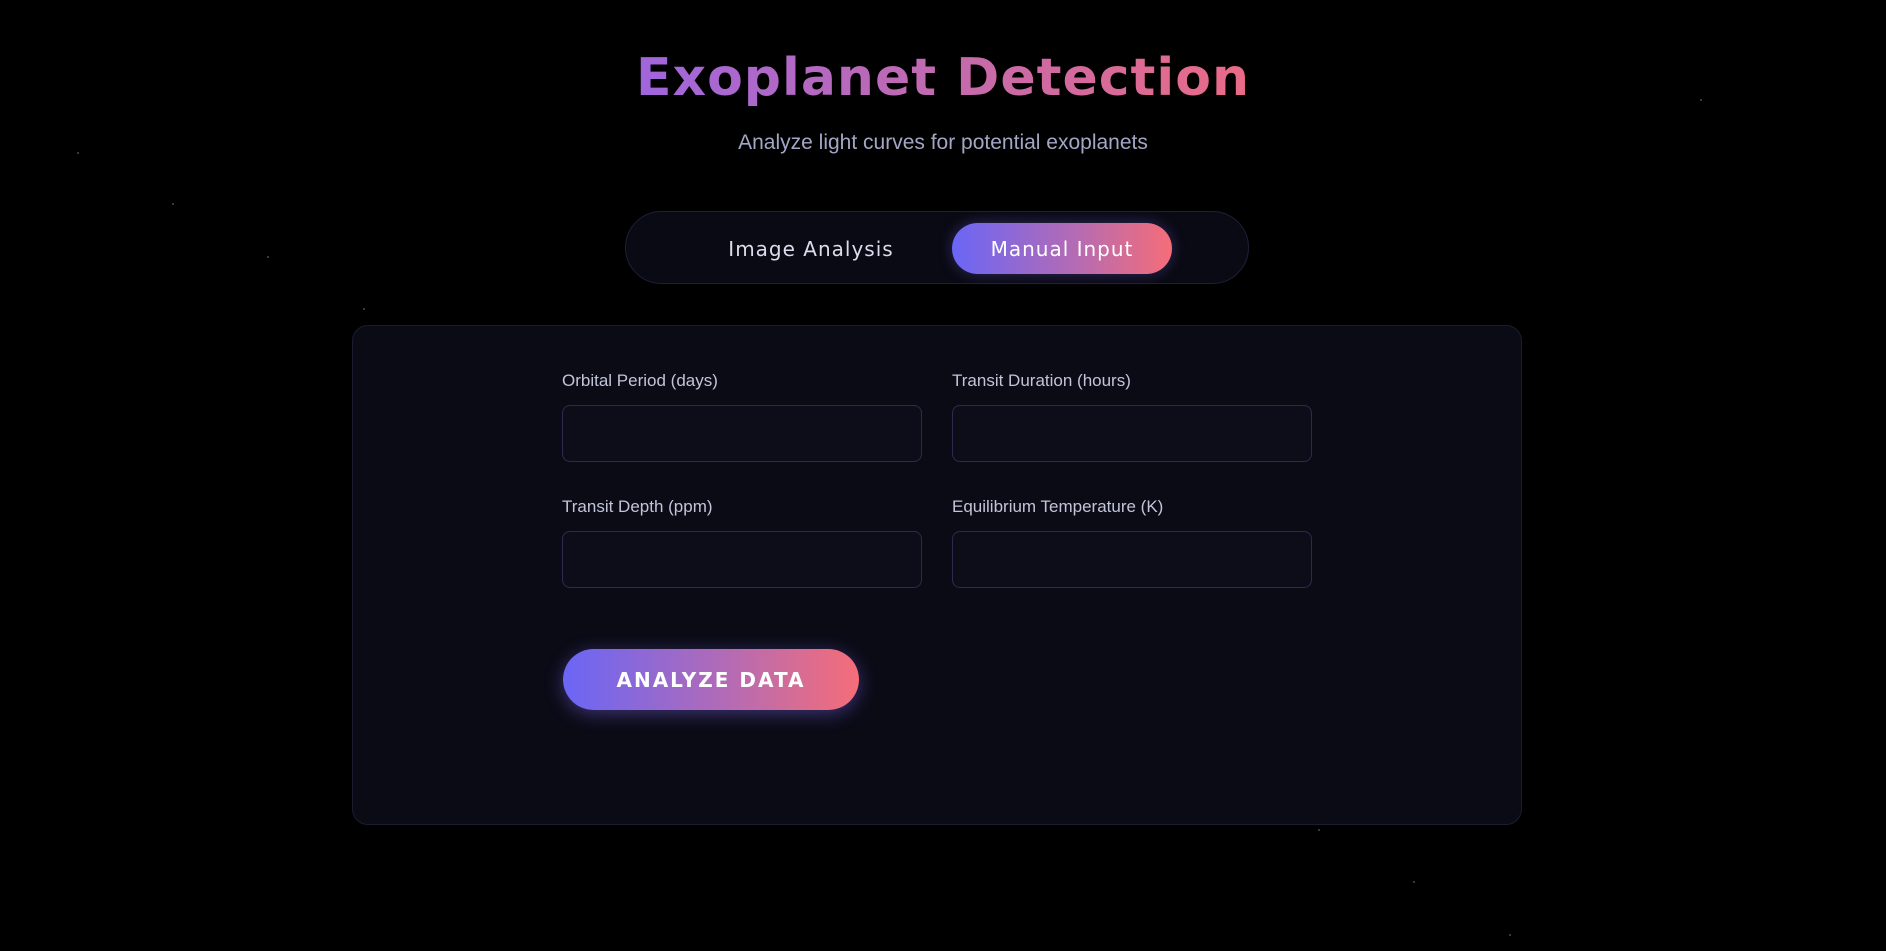  What do you see at coordinates (1132, 433) in the screenshot?
I see `transit-duration-input` at bounding box center [1132, 433].